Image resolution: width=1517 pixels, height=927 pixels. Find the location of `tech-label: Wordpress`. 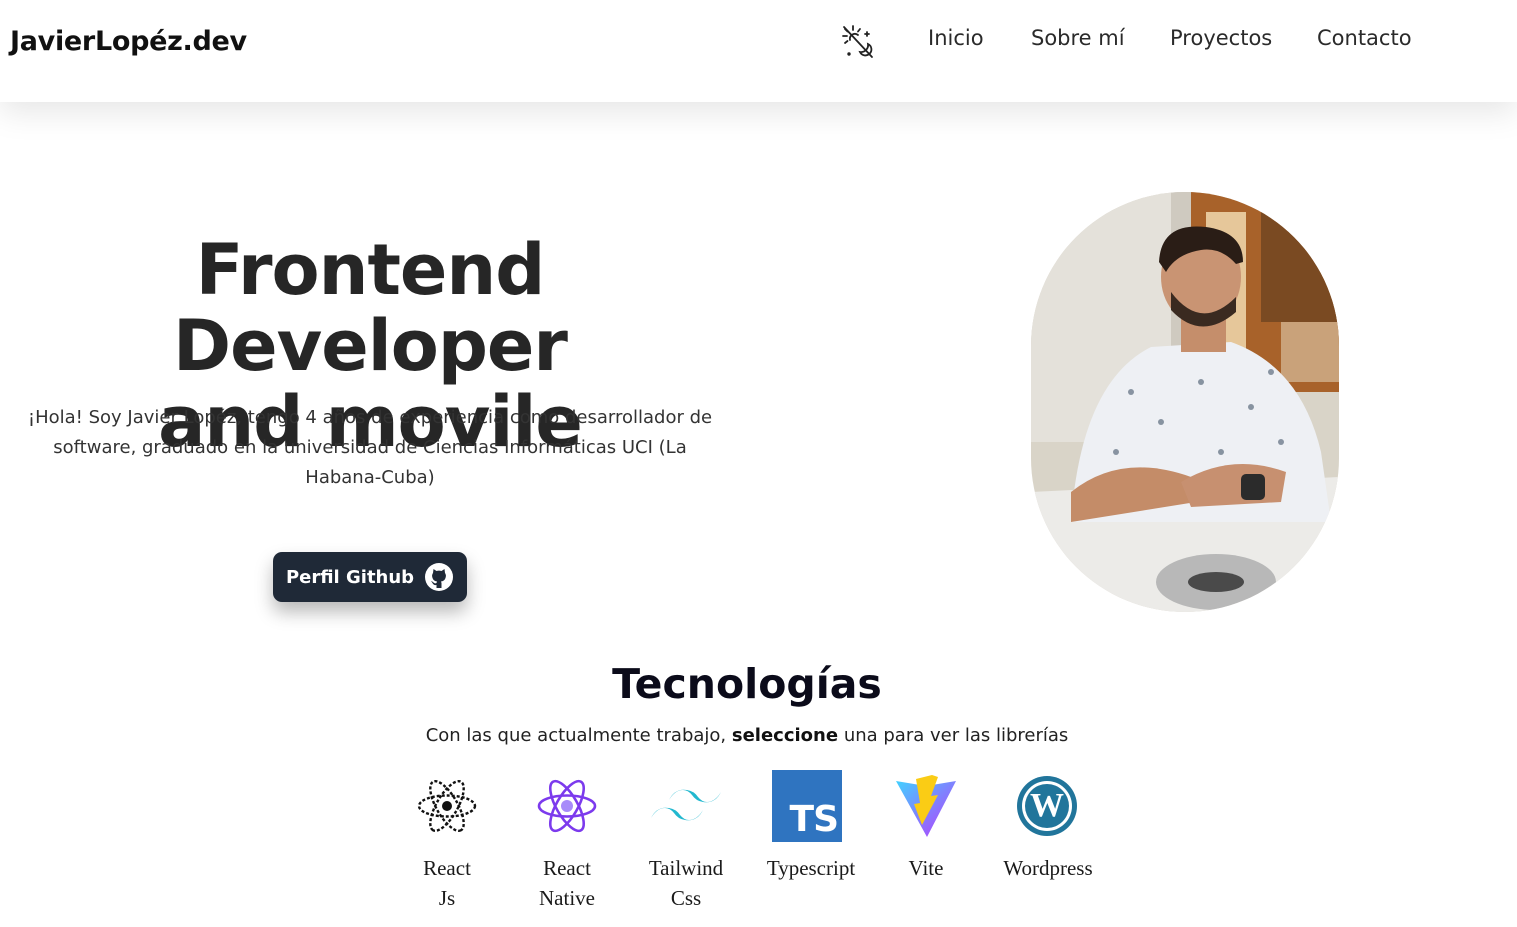

tech-label: Wordpress is located at coordinates (1048, 868).